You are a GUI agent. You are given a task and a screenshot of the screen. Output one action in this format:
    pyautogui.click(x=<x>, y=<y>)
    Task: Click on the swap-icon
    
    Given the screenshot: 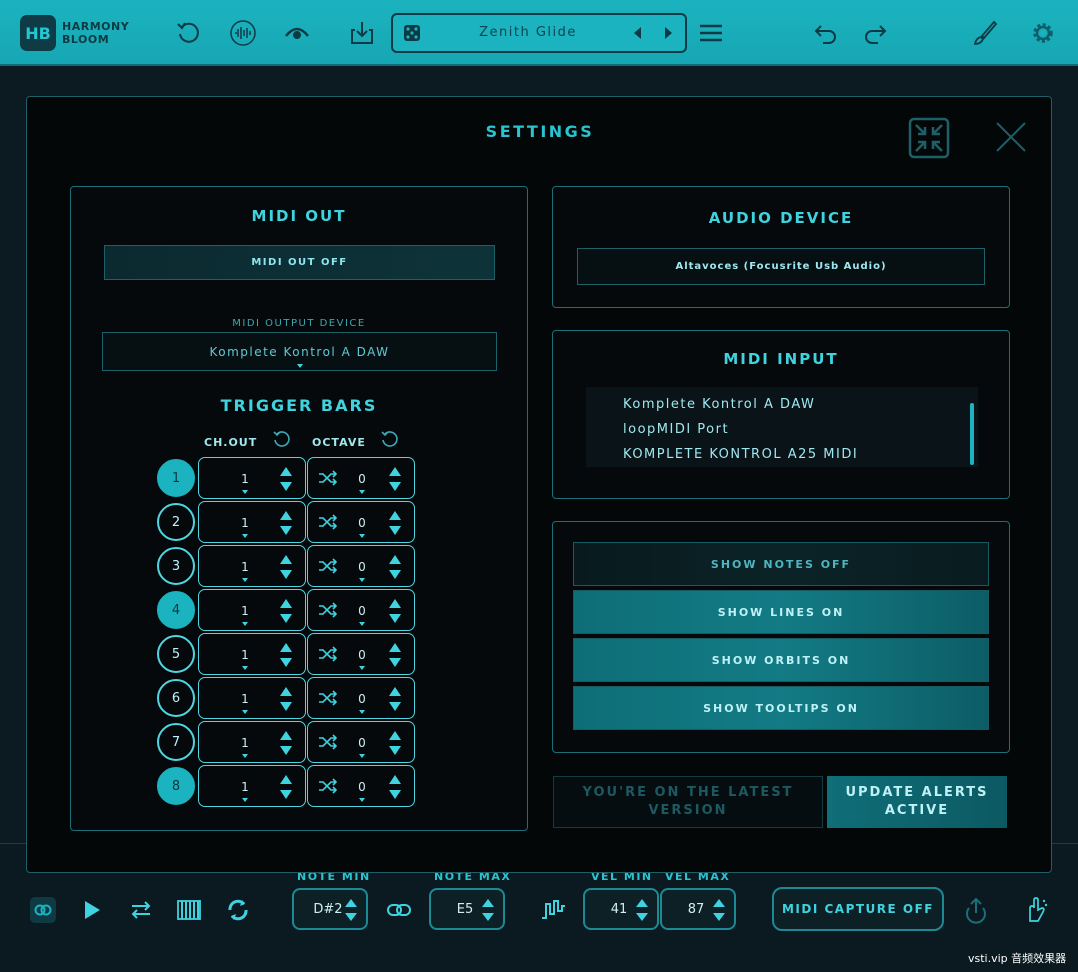 What is the action you would take?
    pyautogui.click(x=141, y=910)
    